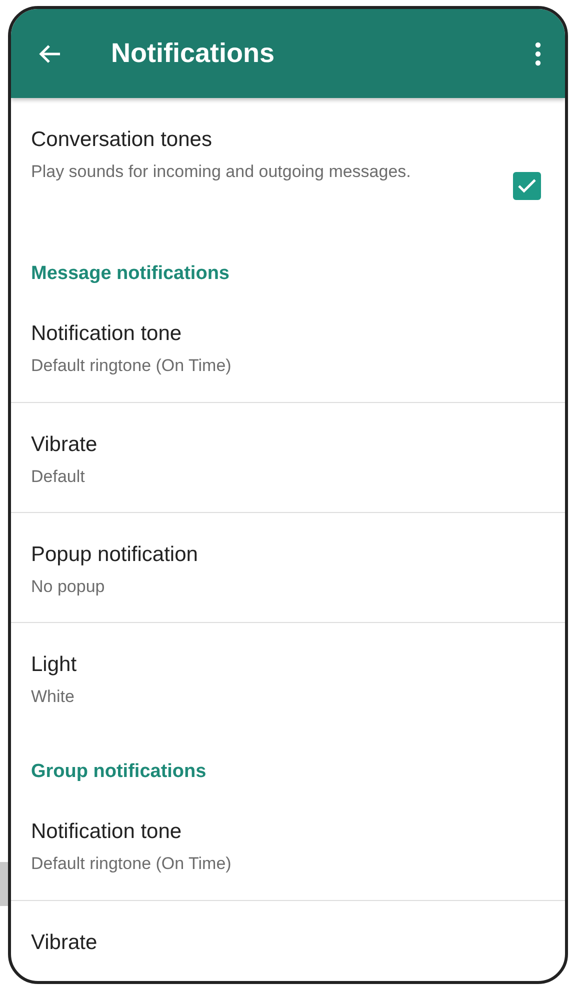  What do you see at coordinates (68, 587) in the screenshot?
I see `setting-summary: No popup` at bounding box center [68, 587].